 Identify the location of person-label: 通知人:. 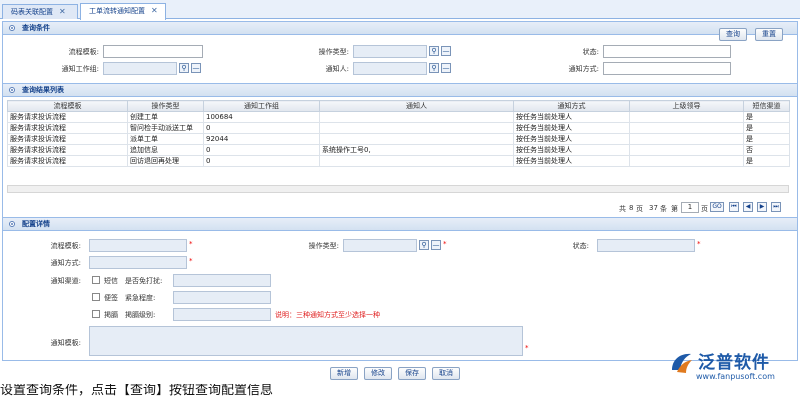
(337, 69).